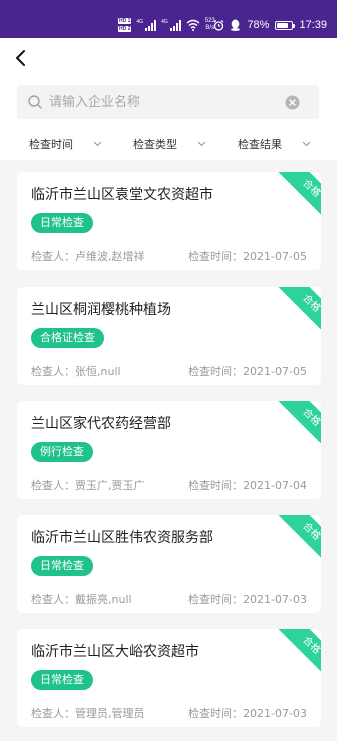 The height and width of the screenshot is (741, 337). What do you see at coordinates (171, 25) in the screenshot?
I see `signal-2-icon: 4G` at bounding box center [171, 25].